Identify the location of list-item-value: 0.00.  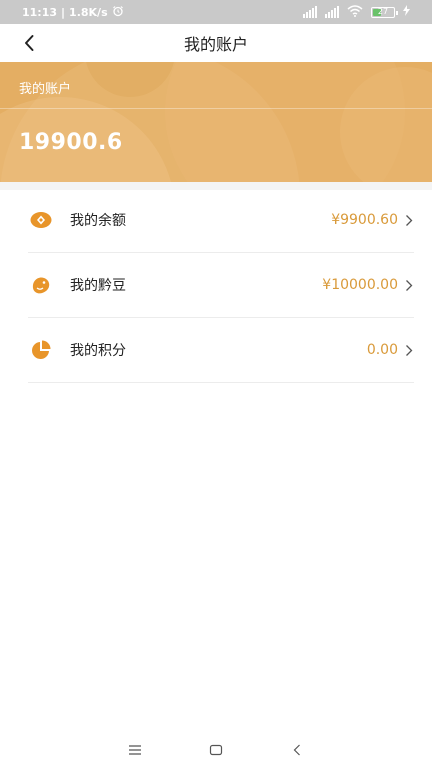
(382, 350).